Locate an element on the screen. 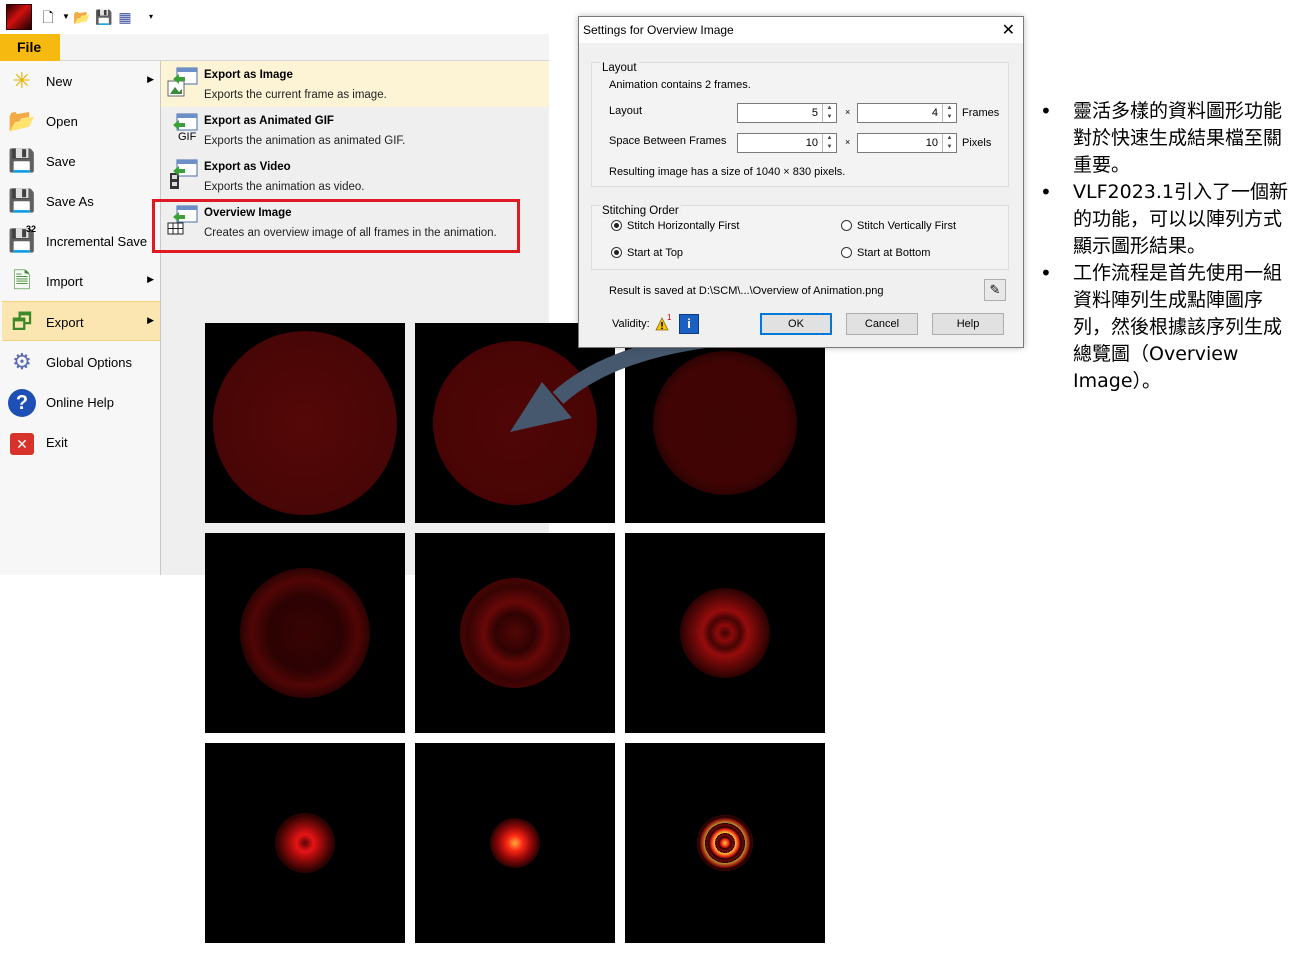  submenu-item-title: Export as Video is located at coordinates (247, 167).